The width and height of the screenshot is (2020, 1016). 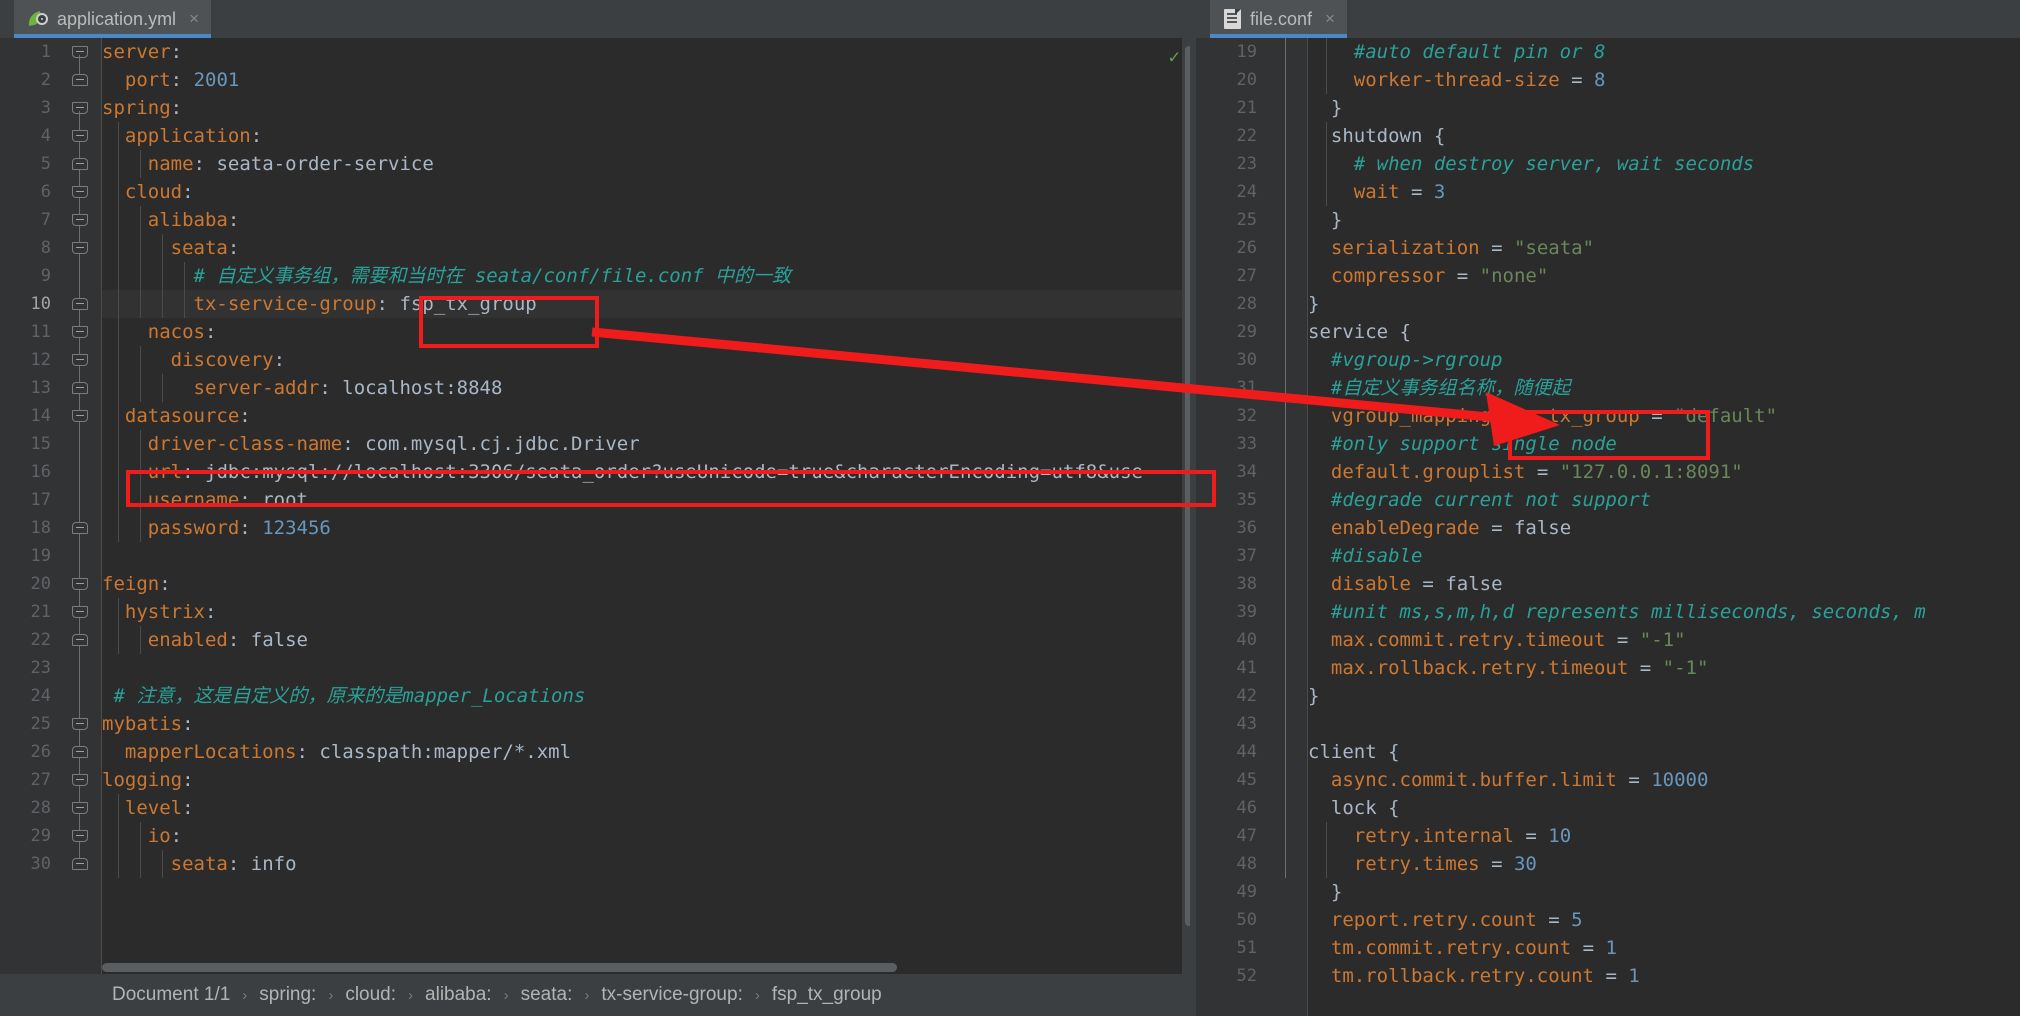 I want to click on code-line: serialization = "seata", so click(x=1664, y=248).